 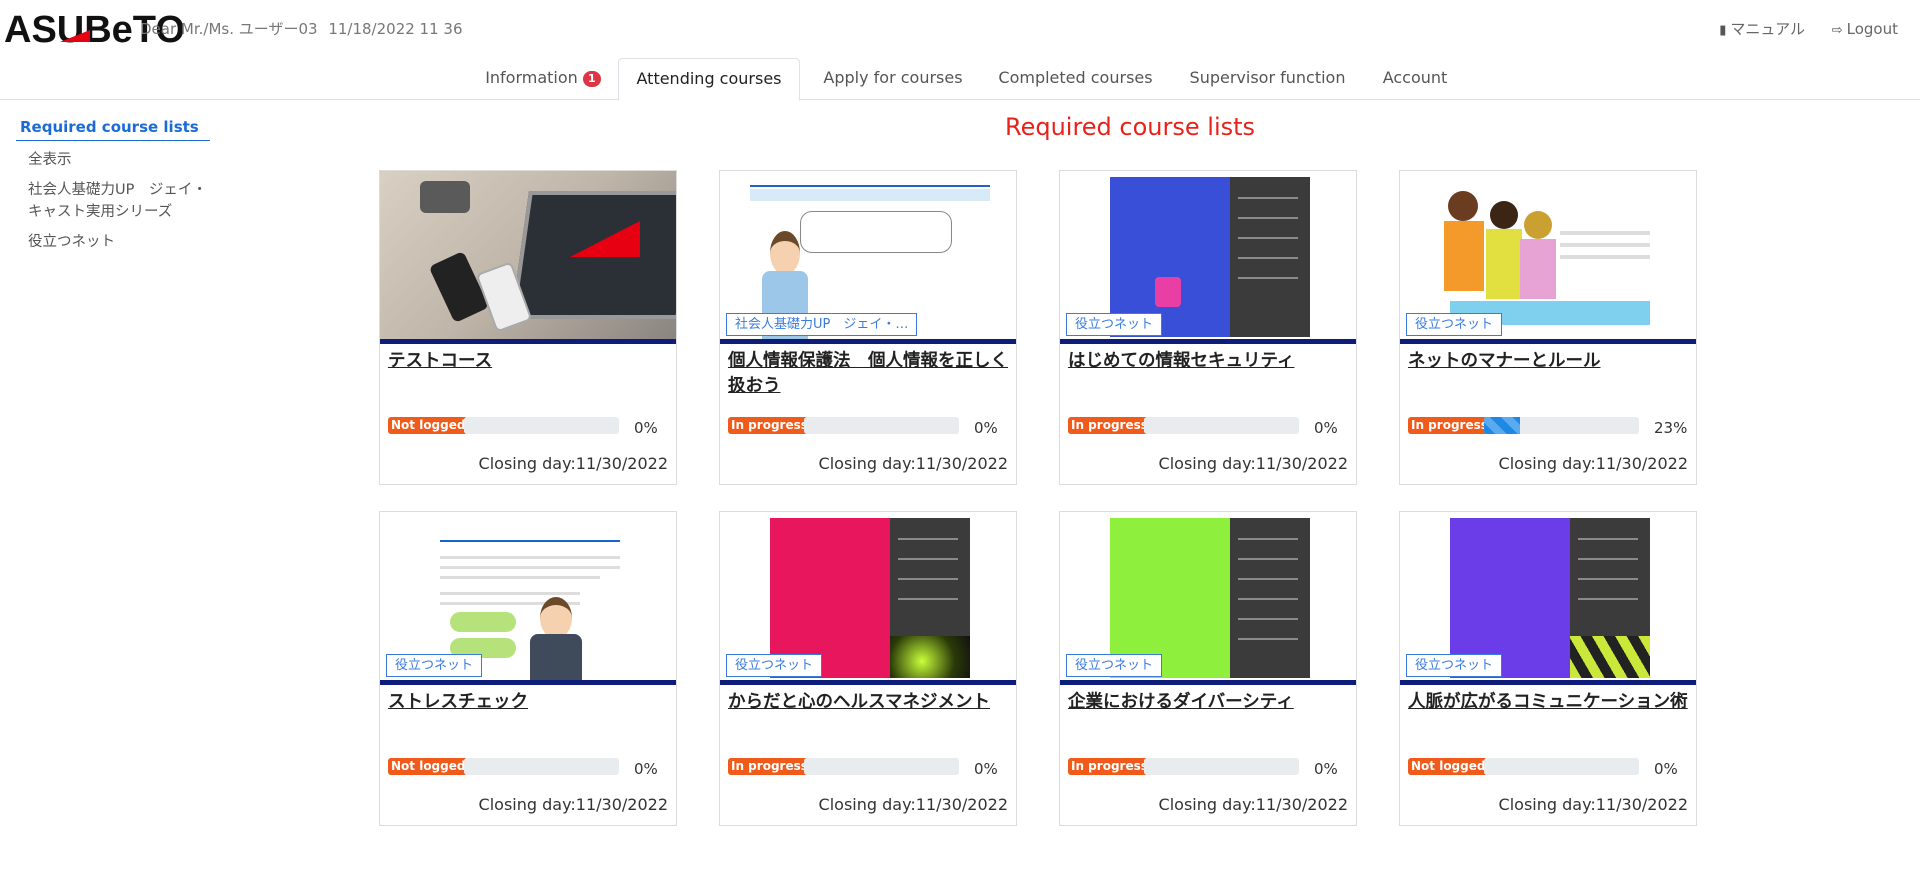 I want to click on course-title: 人脈が広がるコミュニケーション術, so click(x=1548, y=702).